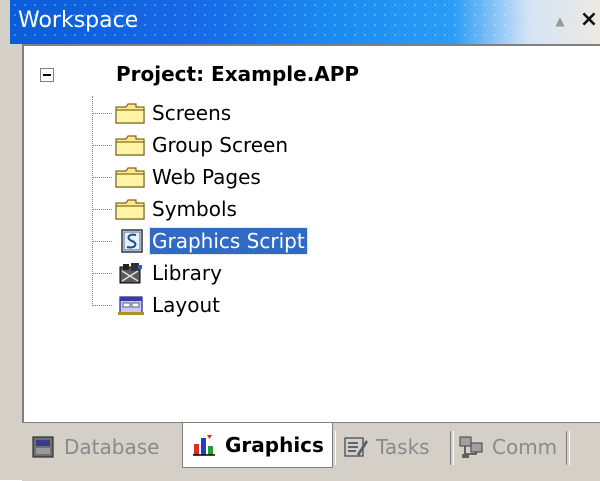 This screenshot has height=481, width=600. Describe the element at coordinates (131, 305) in the screenshot. I see `layout-icon` at that location.